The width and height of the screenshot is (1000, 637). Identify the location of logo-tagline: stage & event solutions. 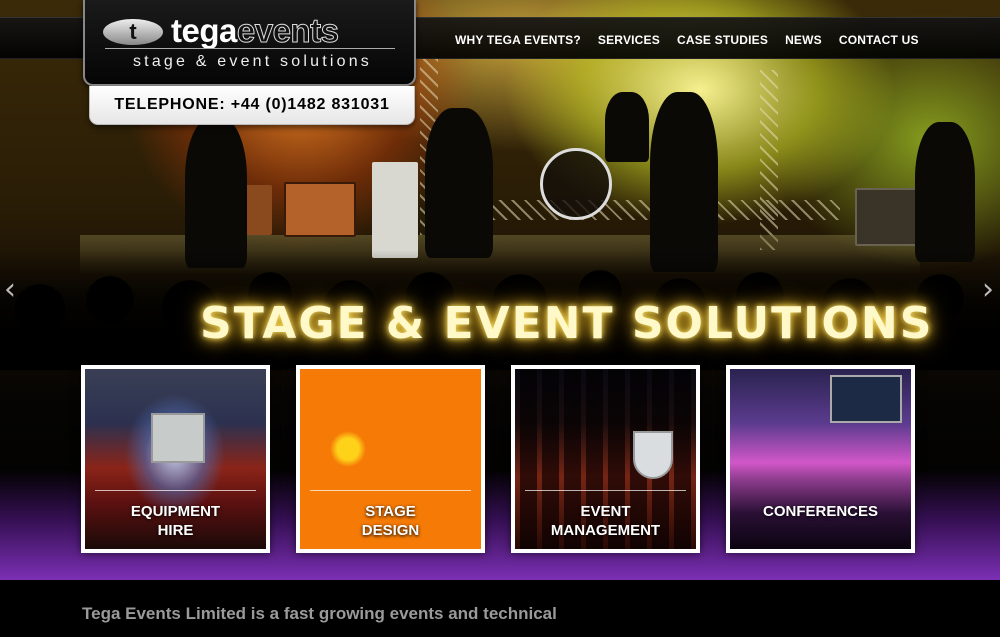
(252, 61).